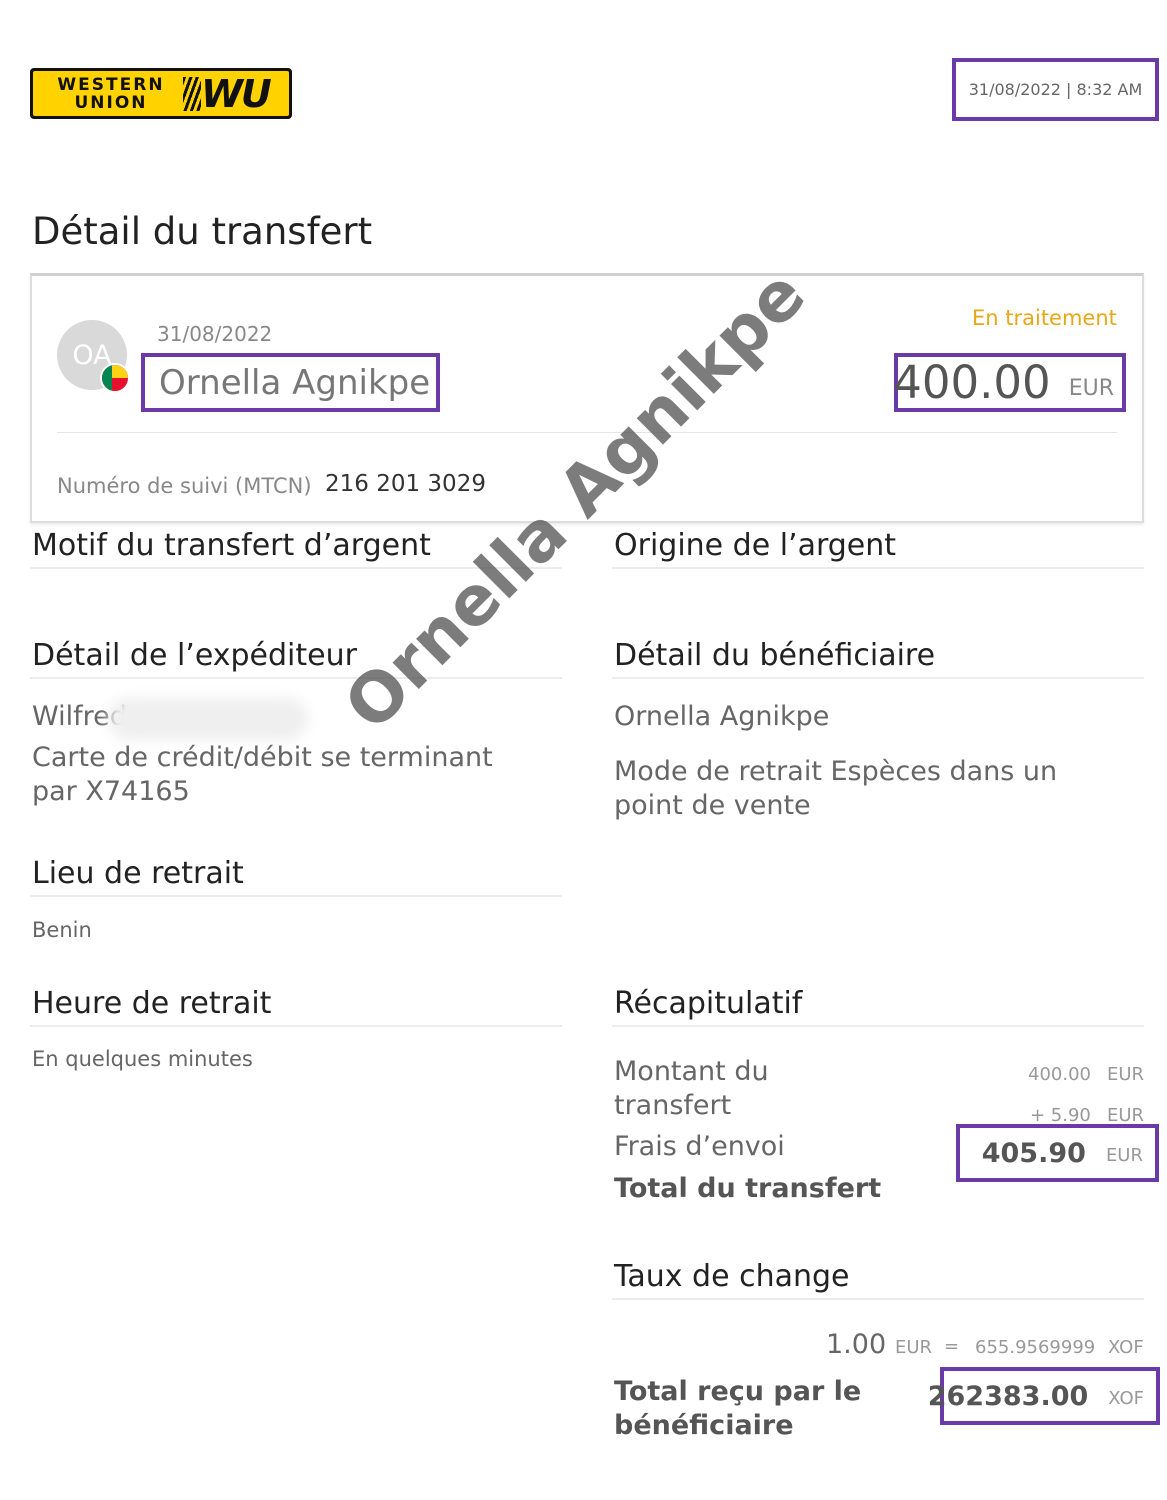  I want to click on origine-title: Origine de l’argent, so click(755, 545).